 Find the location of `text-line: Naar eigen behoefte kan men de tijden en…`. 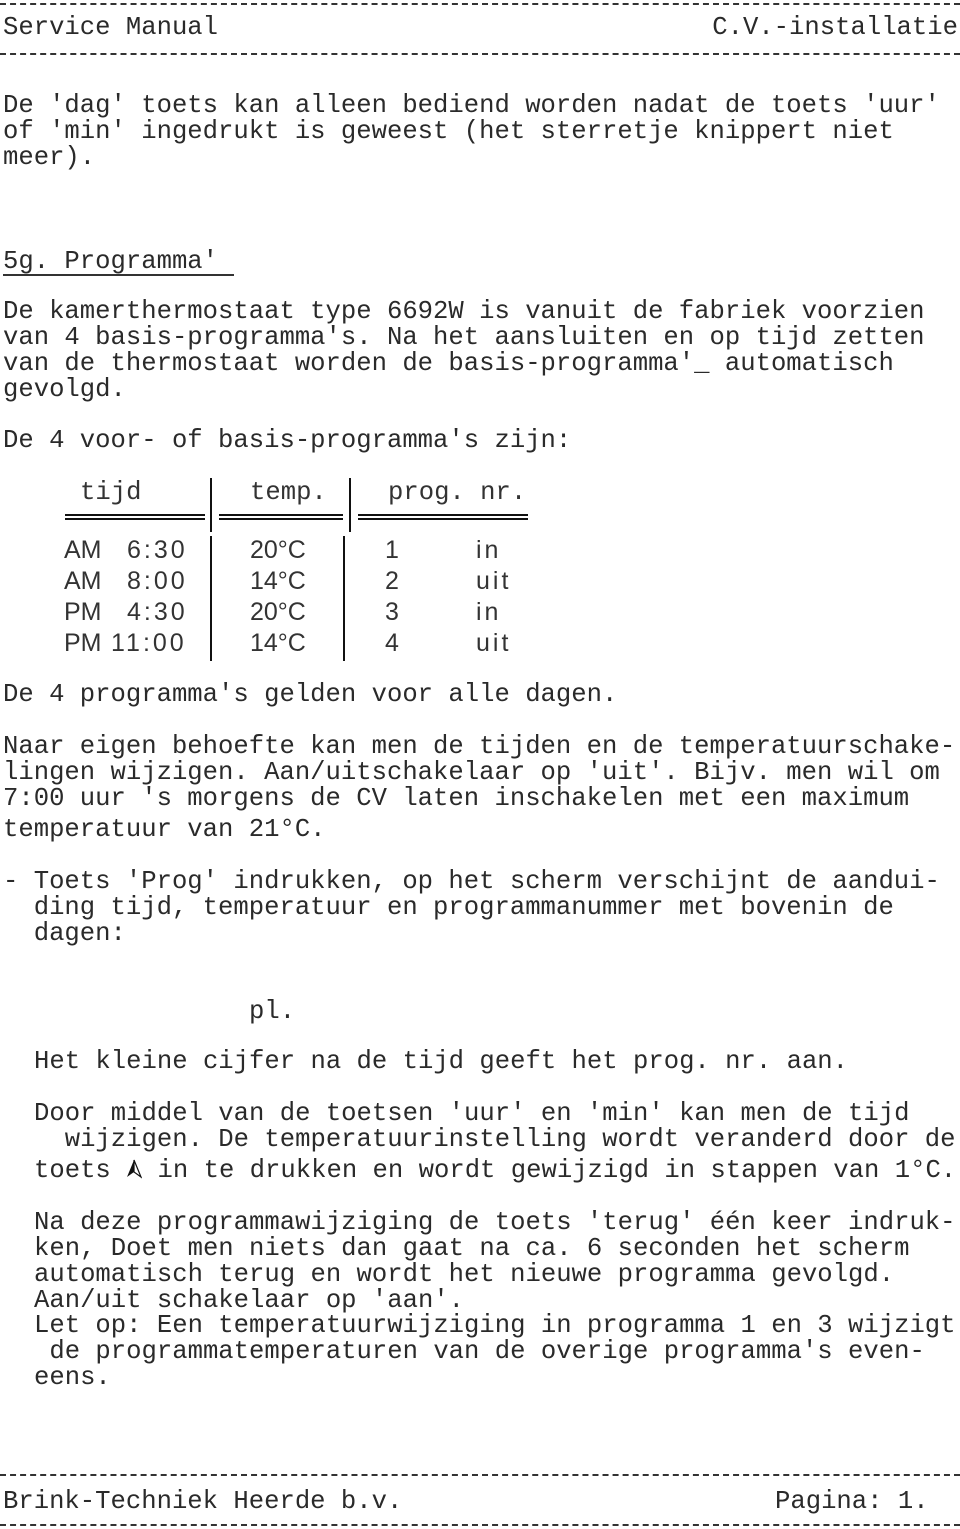

text-line: Naar eigen behoefte kan men de tijden en… is located at coordinates (479, 746).